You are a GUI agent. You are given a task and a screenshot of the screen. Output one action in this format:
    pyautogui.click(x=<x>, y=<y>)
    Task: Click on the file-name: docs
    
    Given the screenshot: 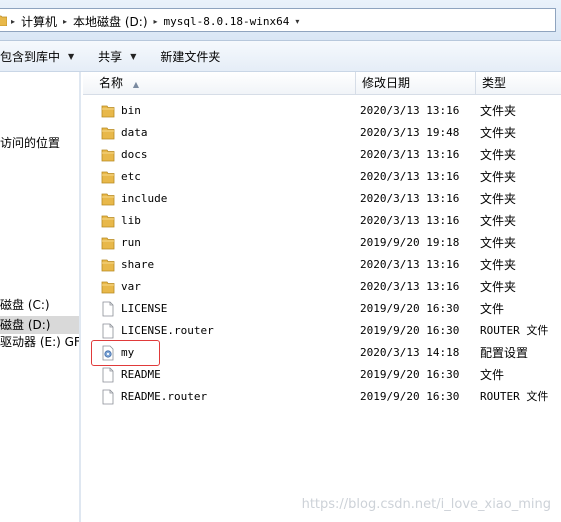 What is the action you would take?
    pyautogui.click(x=134, y=154)
    